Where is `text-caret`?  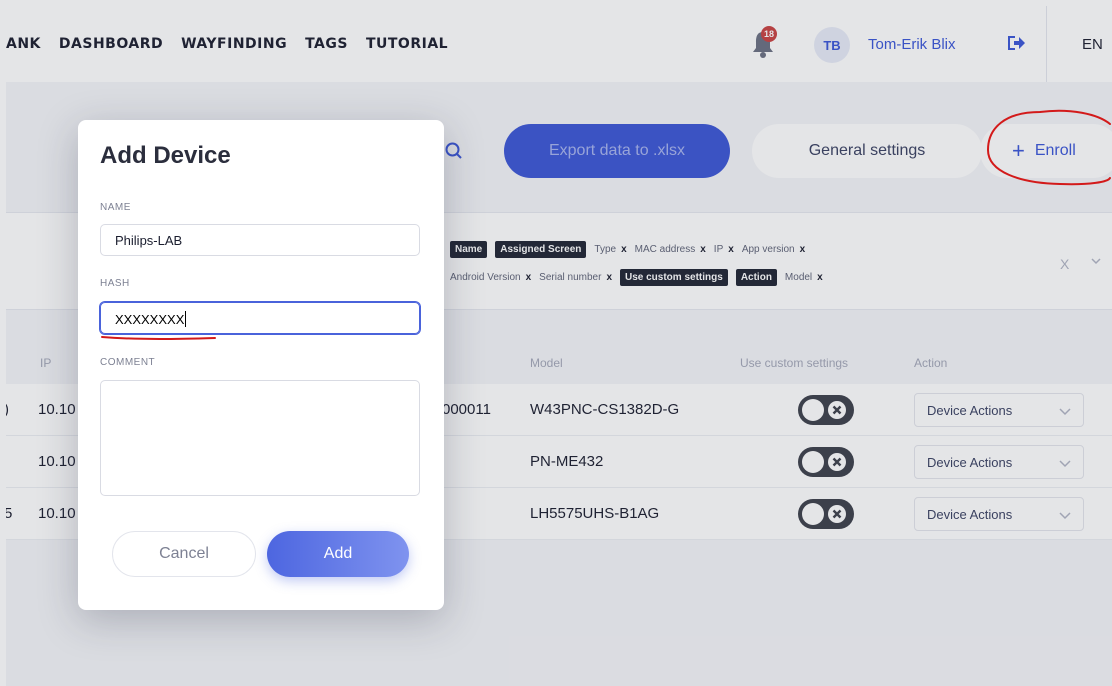
text-caret is located at coordinates (186, 319).